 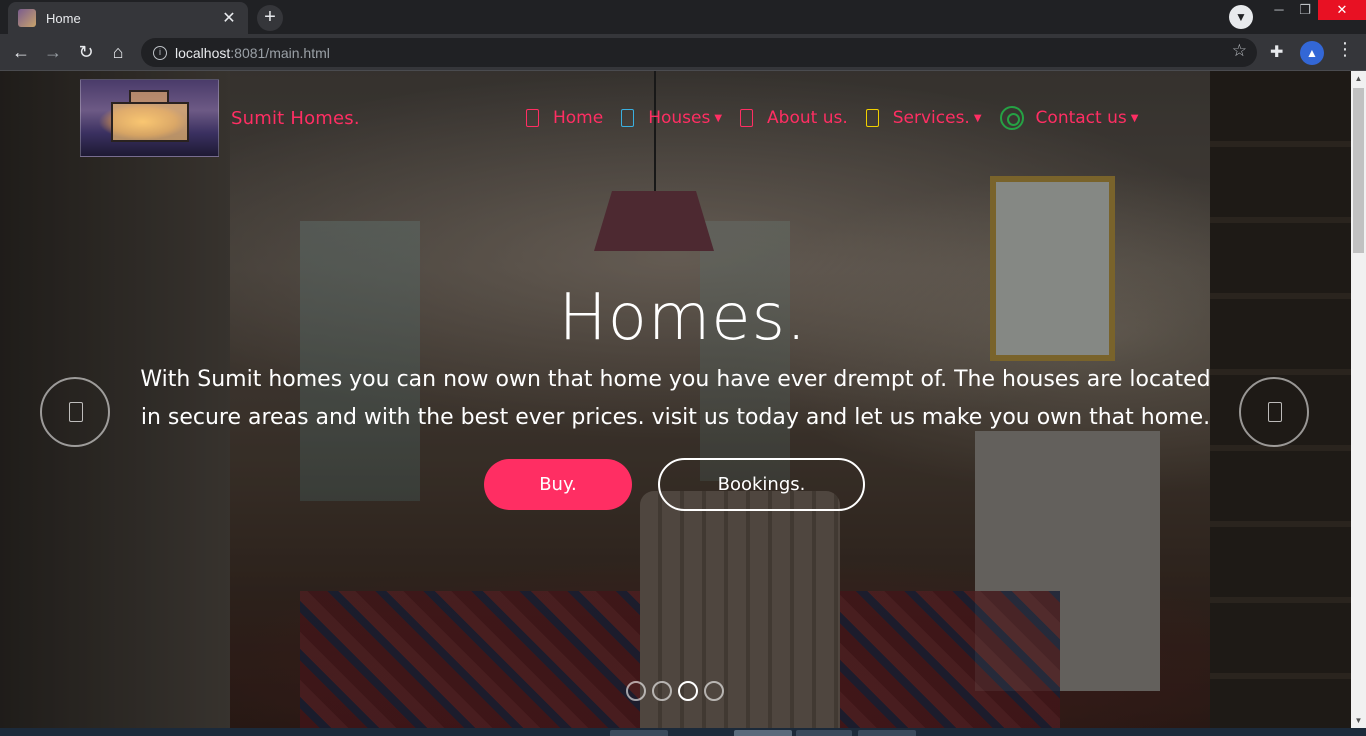 What do you see at coordinates (1276, 52) in the screenshot?
I see `extensions-icon: ✚` at bounding box center [1276, 52].